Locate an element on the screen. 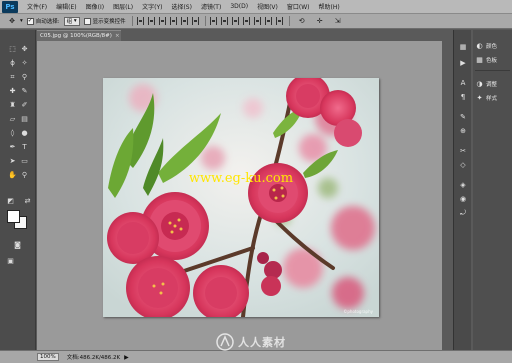 Image resolution: width=512 pixels, height=363 pixels. auto-align-icon is located at coordinates (279, 21).